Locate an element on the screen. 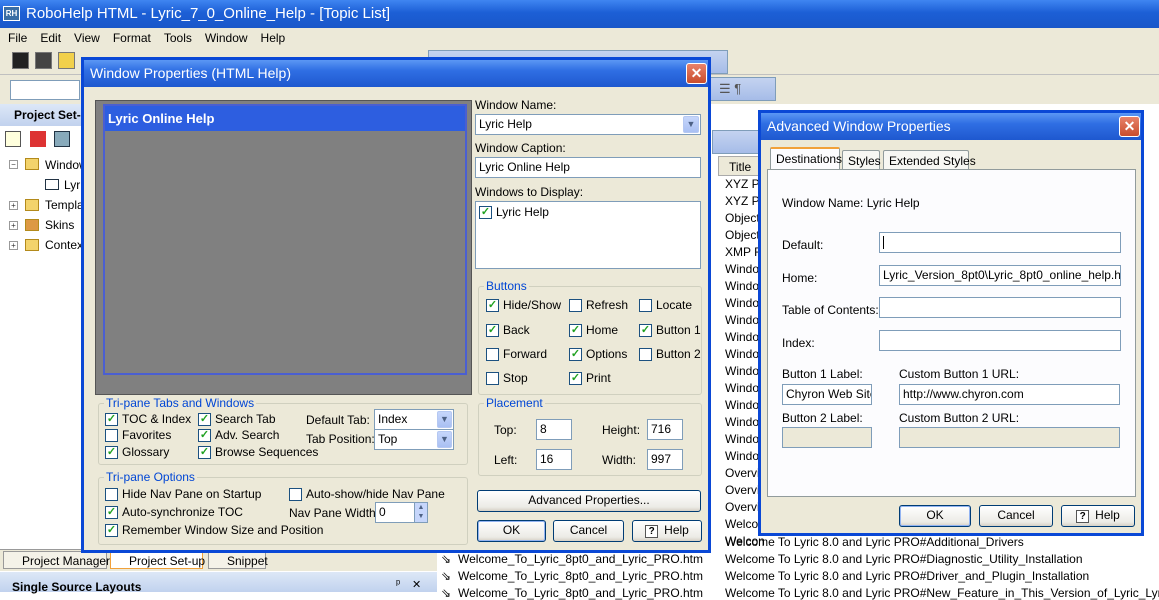 The height and width of the screenshot is (600, 1159). left-input: 16 is located at coordinates (554, 459).